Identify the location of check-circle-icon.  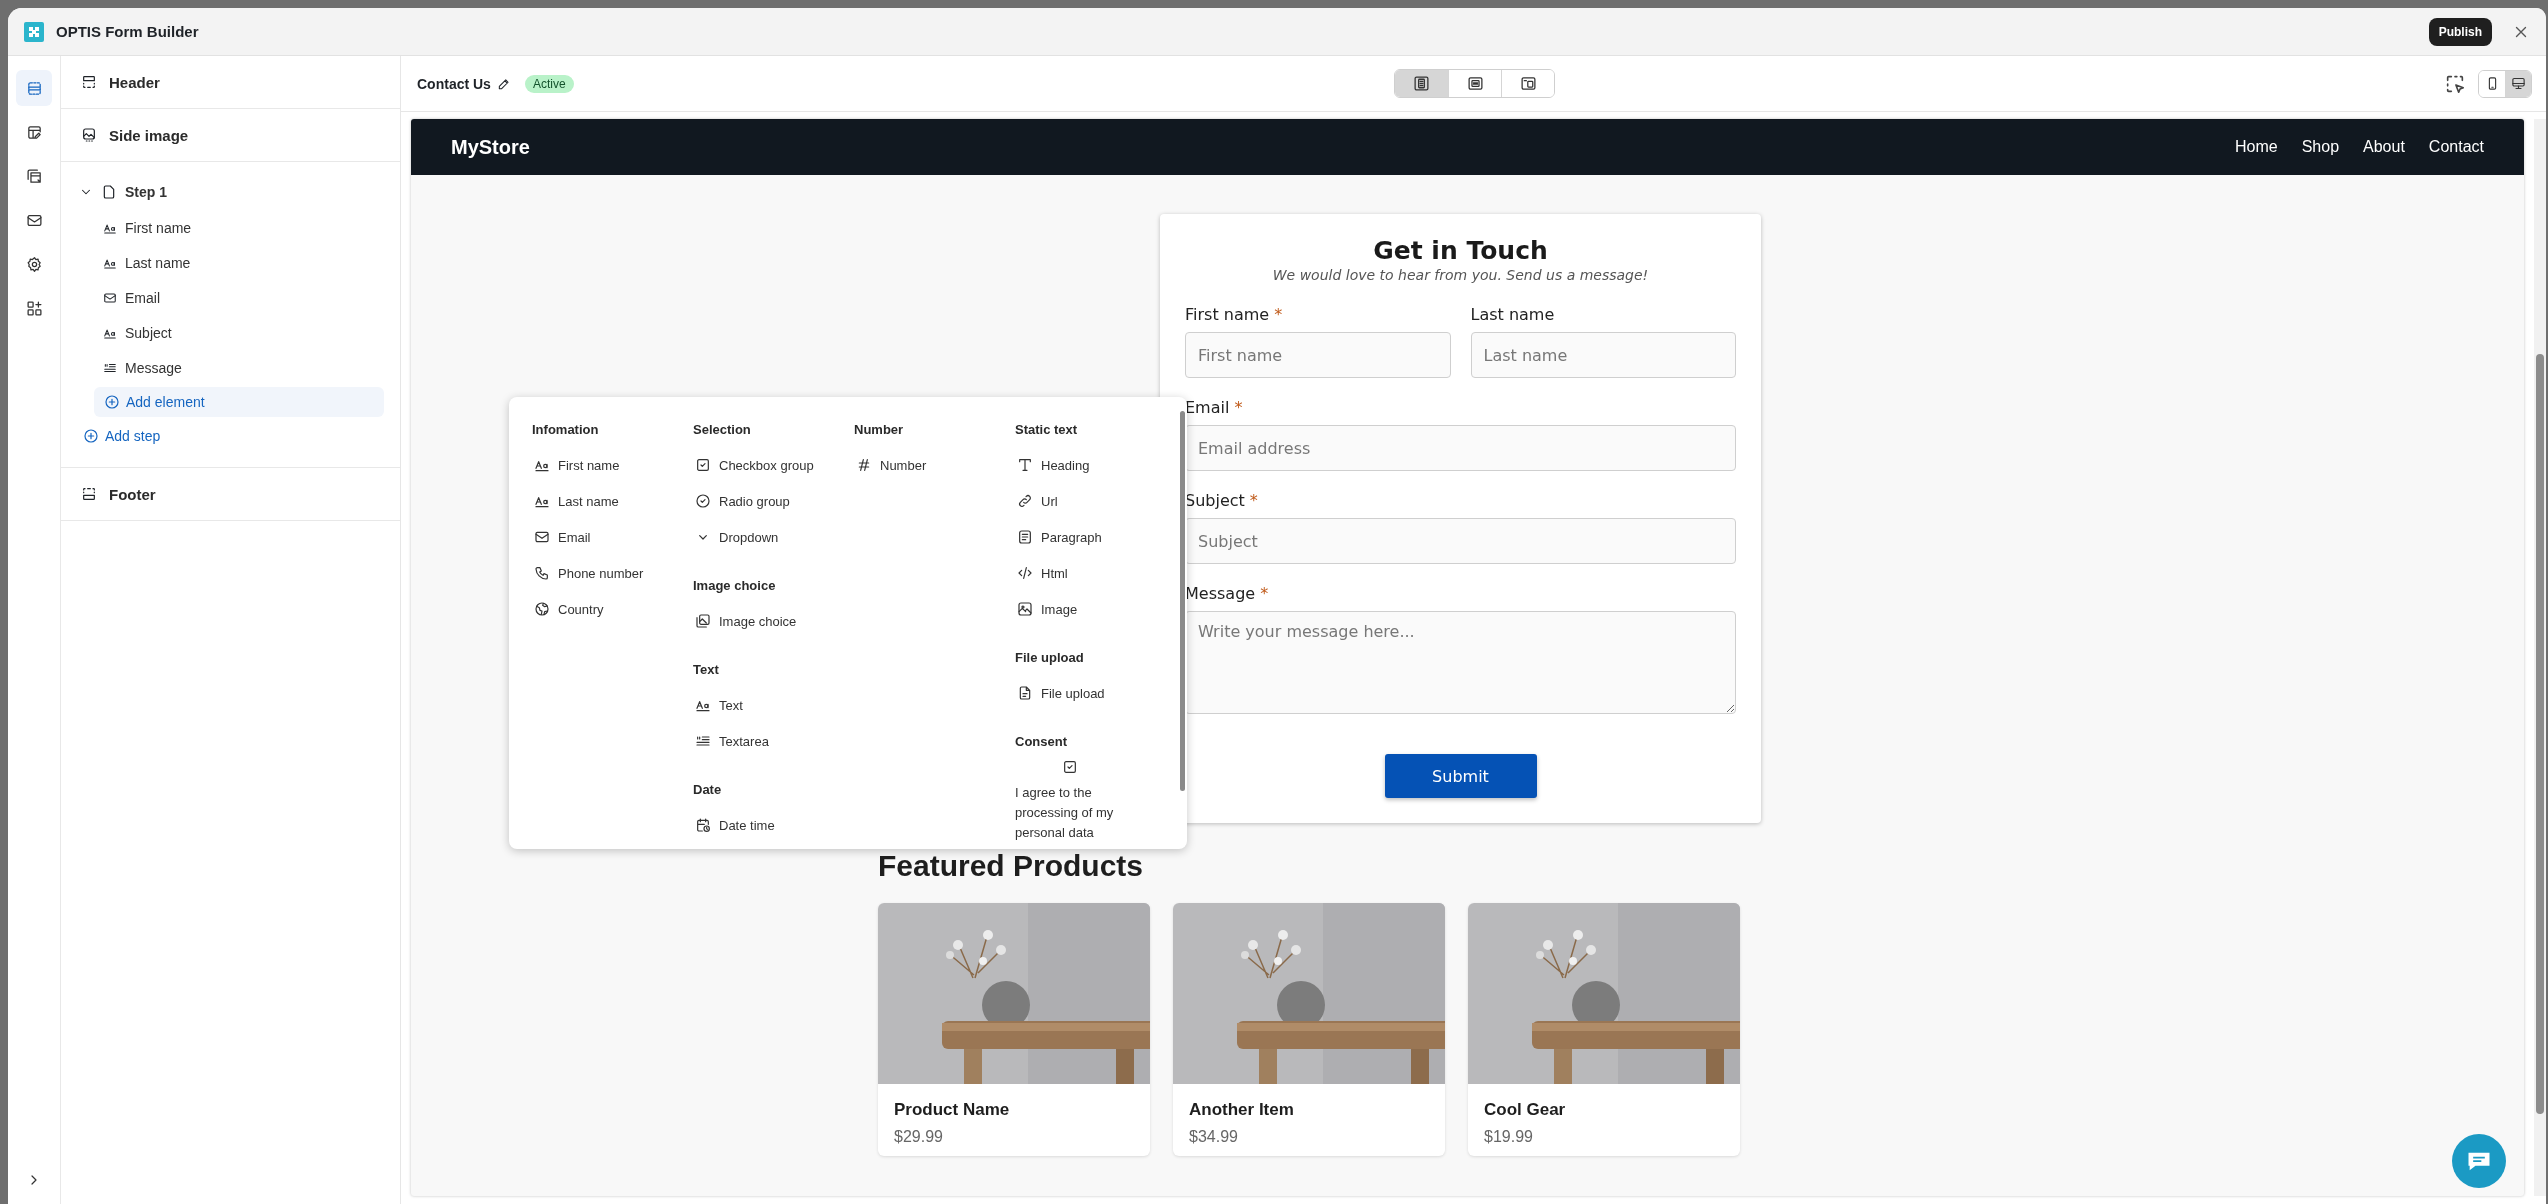
(703, 501).